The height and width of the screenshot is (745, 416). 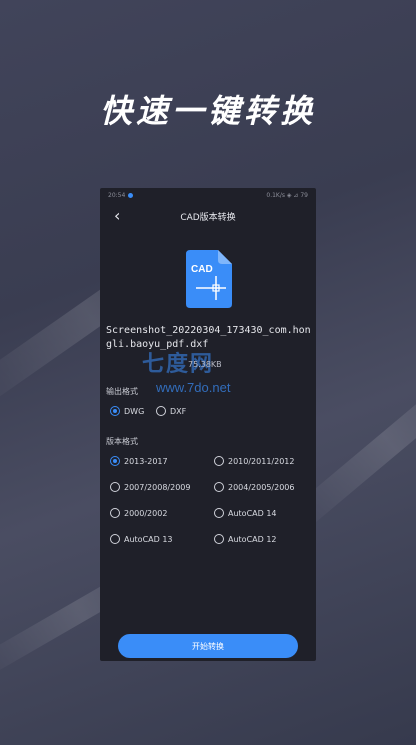 What do you see at coordinates (202, 269) in the screenshot?
I see `file-icon-label: CAD` at bounding box center [202, 269].